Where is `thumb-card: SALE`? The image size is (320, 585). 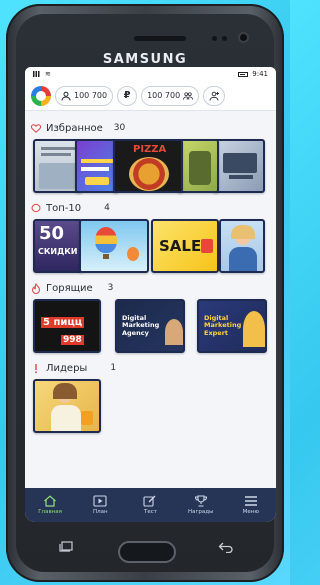
thumb-card: SALE is located at coordinates (185, 246).